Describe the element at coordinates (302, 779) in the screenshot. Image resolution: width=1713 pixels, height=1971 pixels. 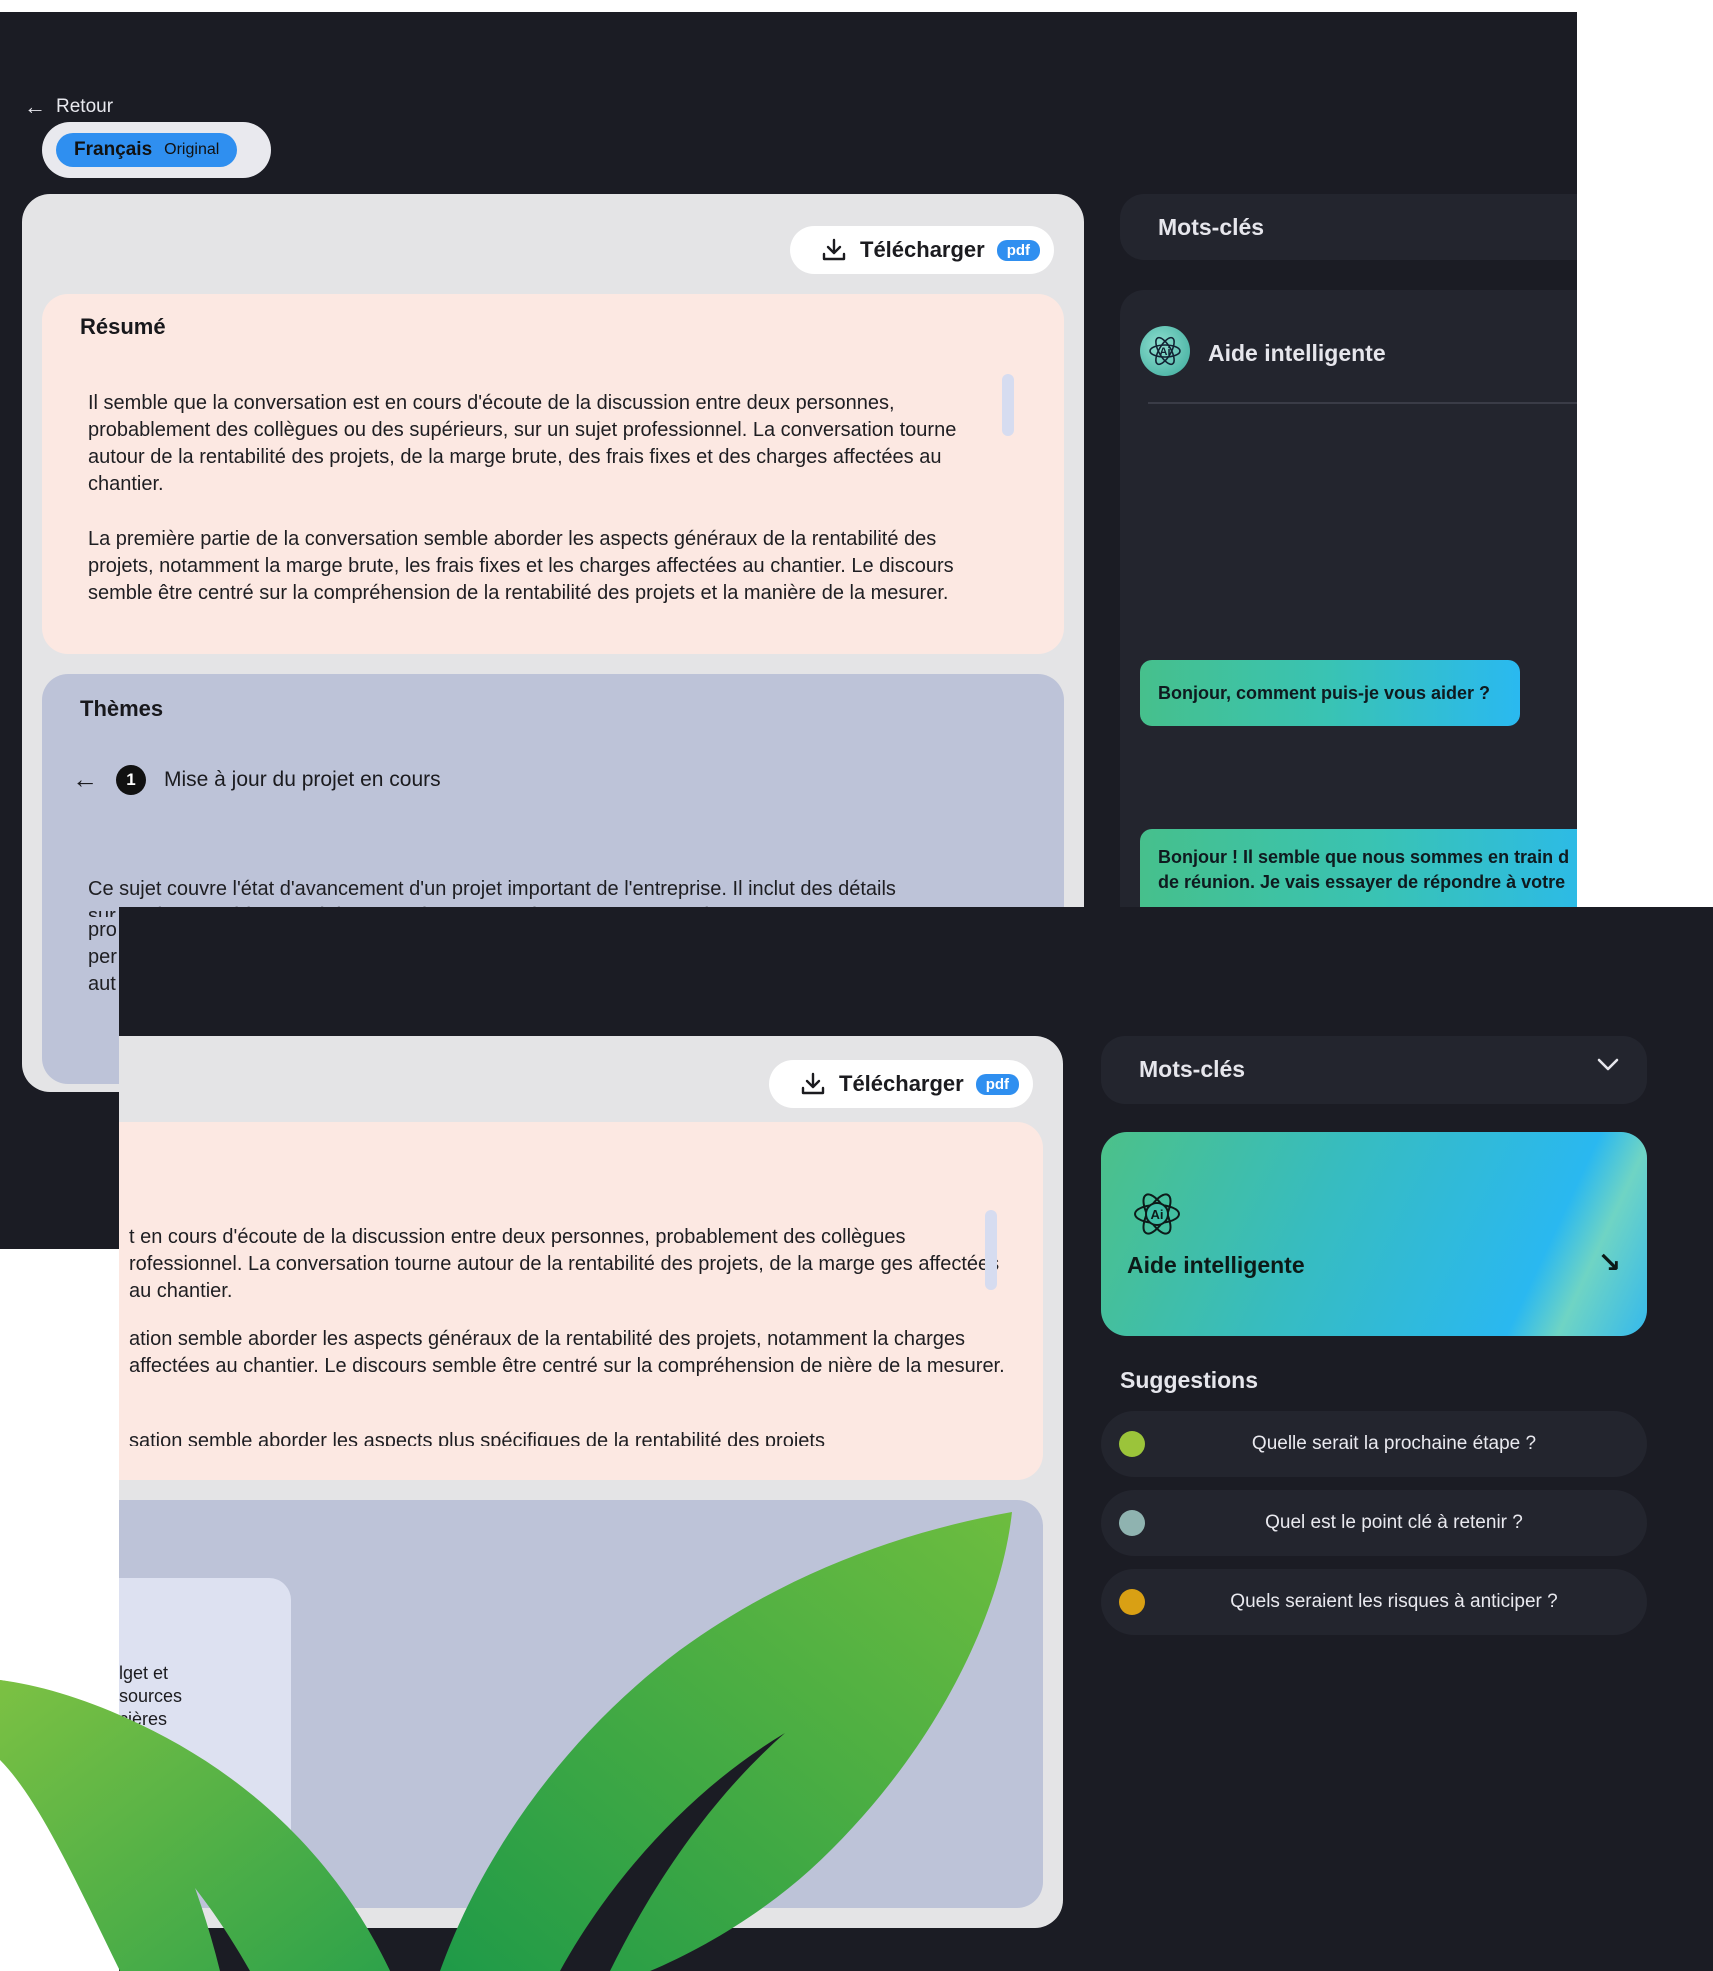
I see `theme-title: Mise à jour du projet en cours` at that location.